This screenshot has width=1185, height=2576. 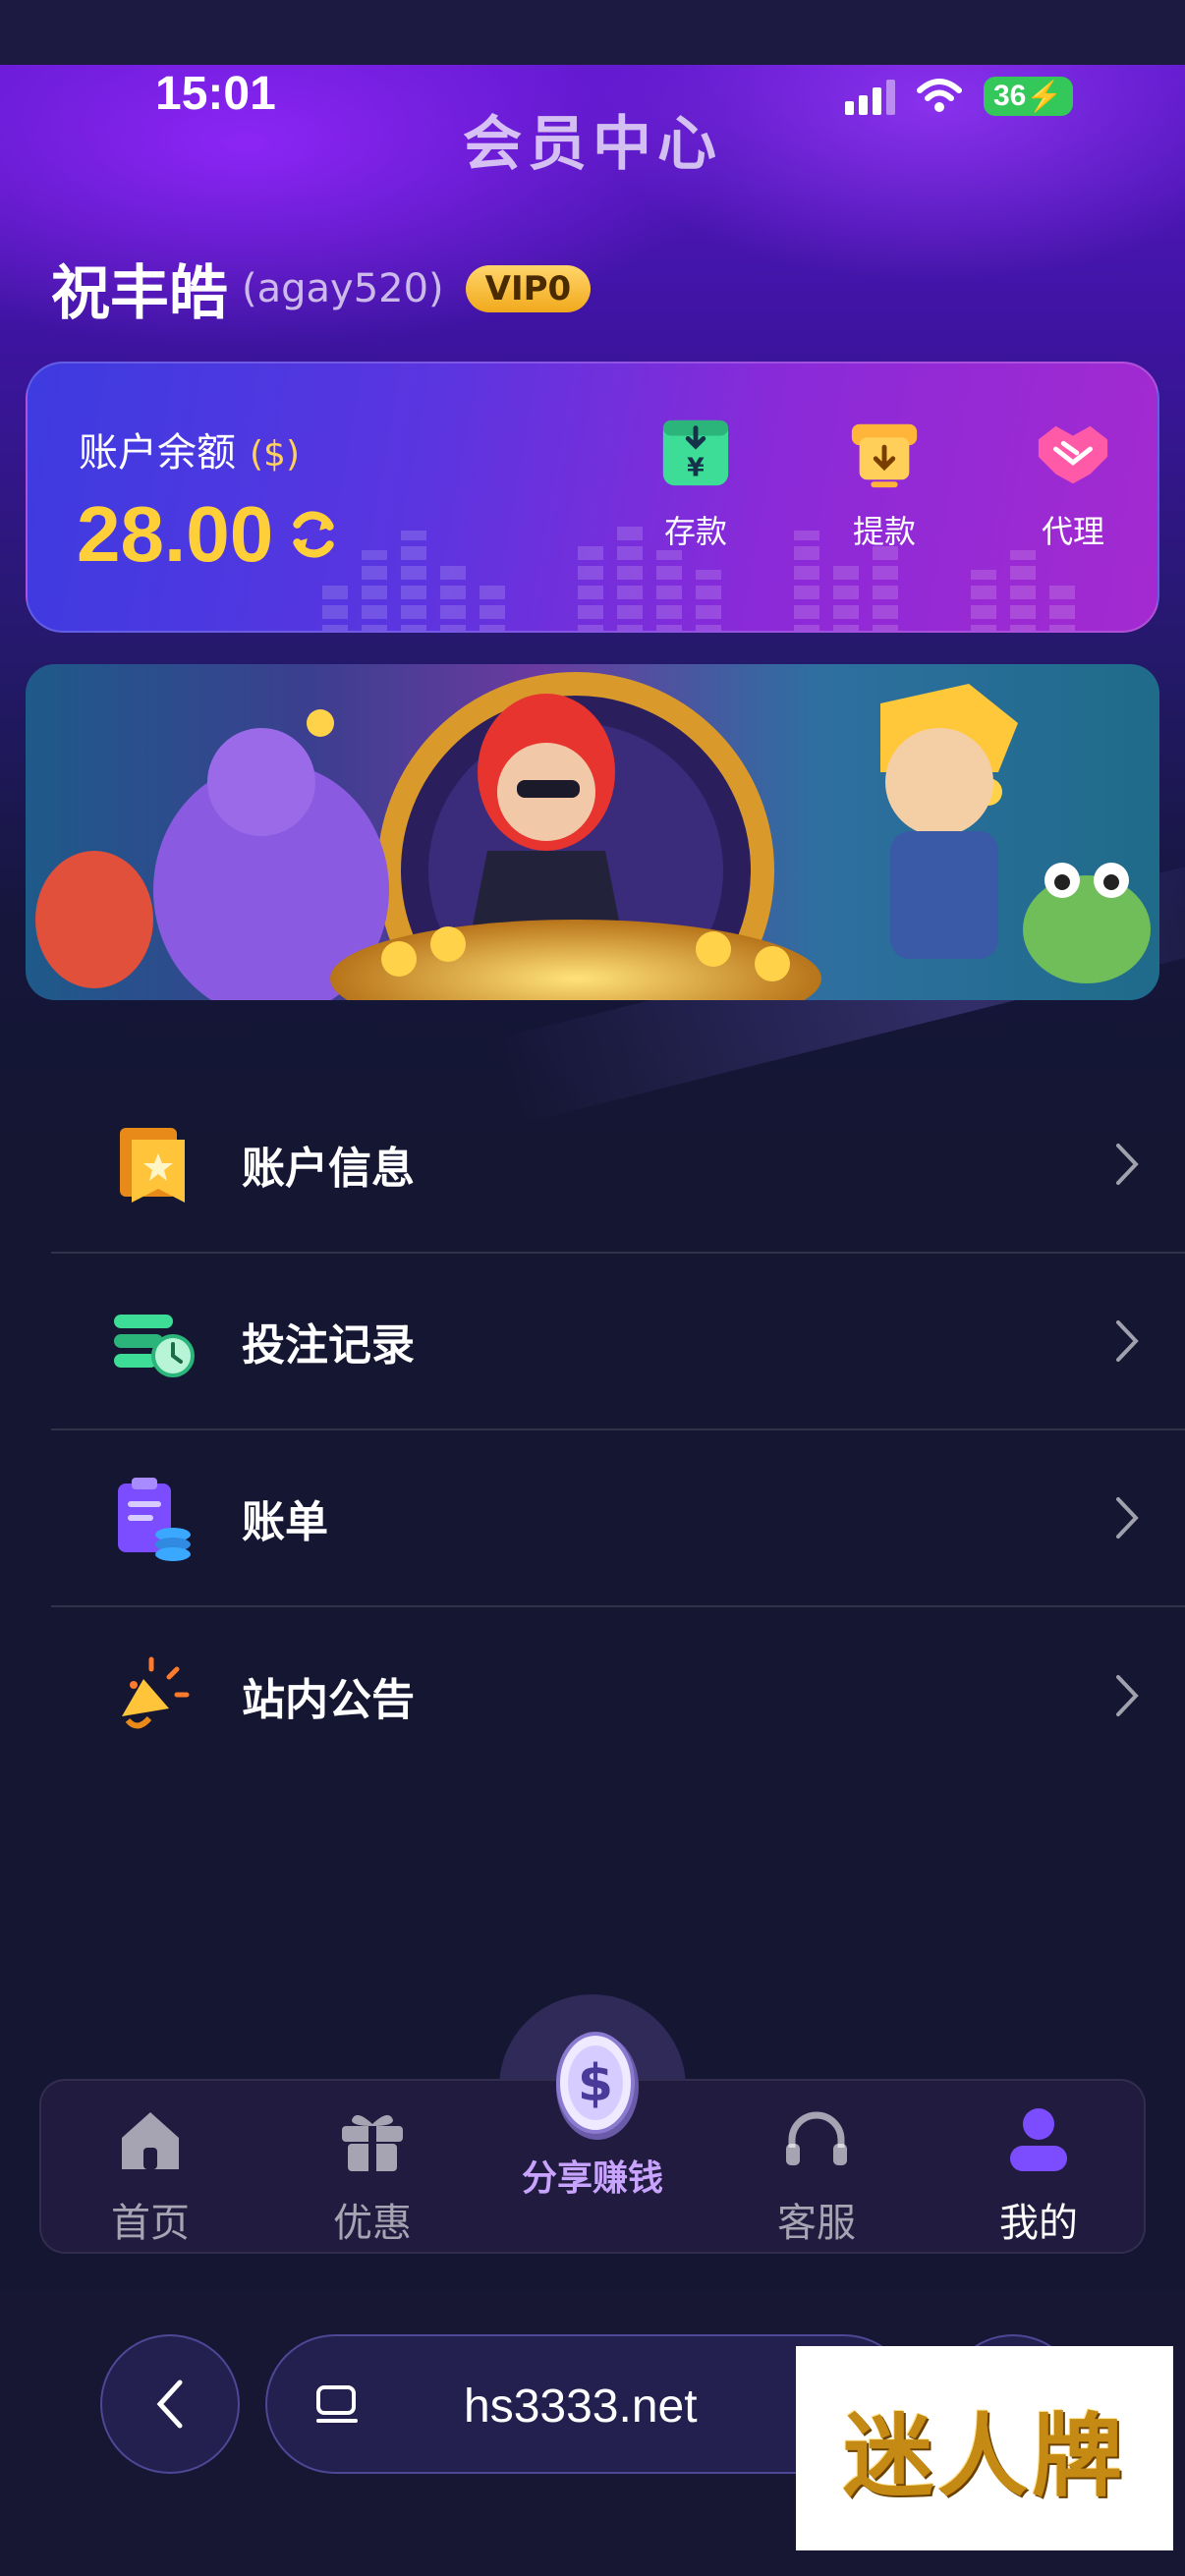 I want to click on coin-icon: $, so click(x=598, y=2085).